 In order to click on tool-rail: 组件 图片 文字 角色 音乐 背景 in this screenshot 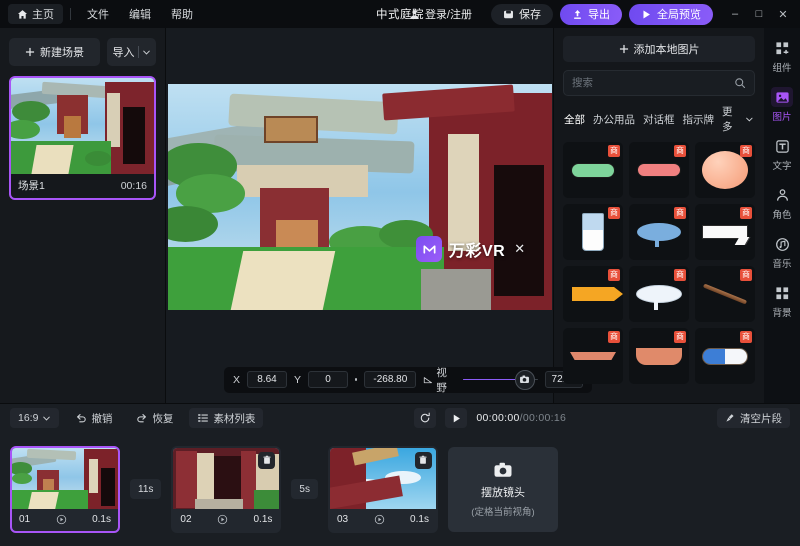, I will do `click(782, 215)`.